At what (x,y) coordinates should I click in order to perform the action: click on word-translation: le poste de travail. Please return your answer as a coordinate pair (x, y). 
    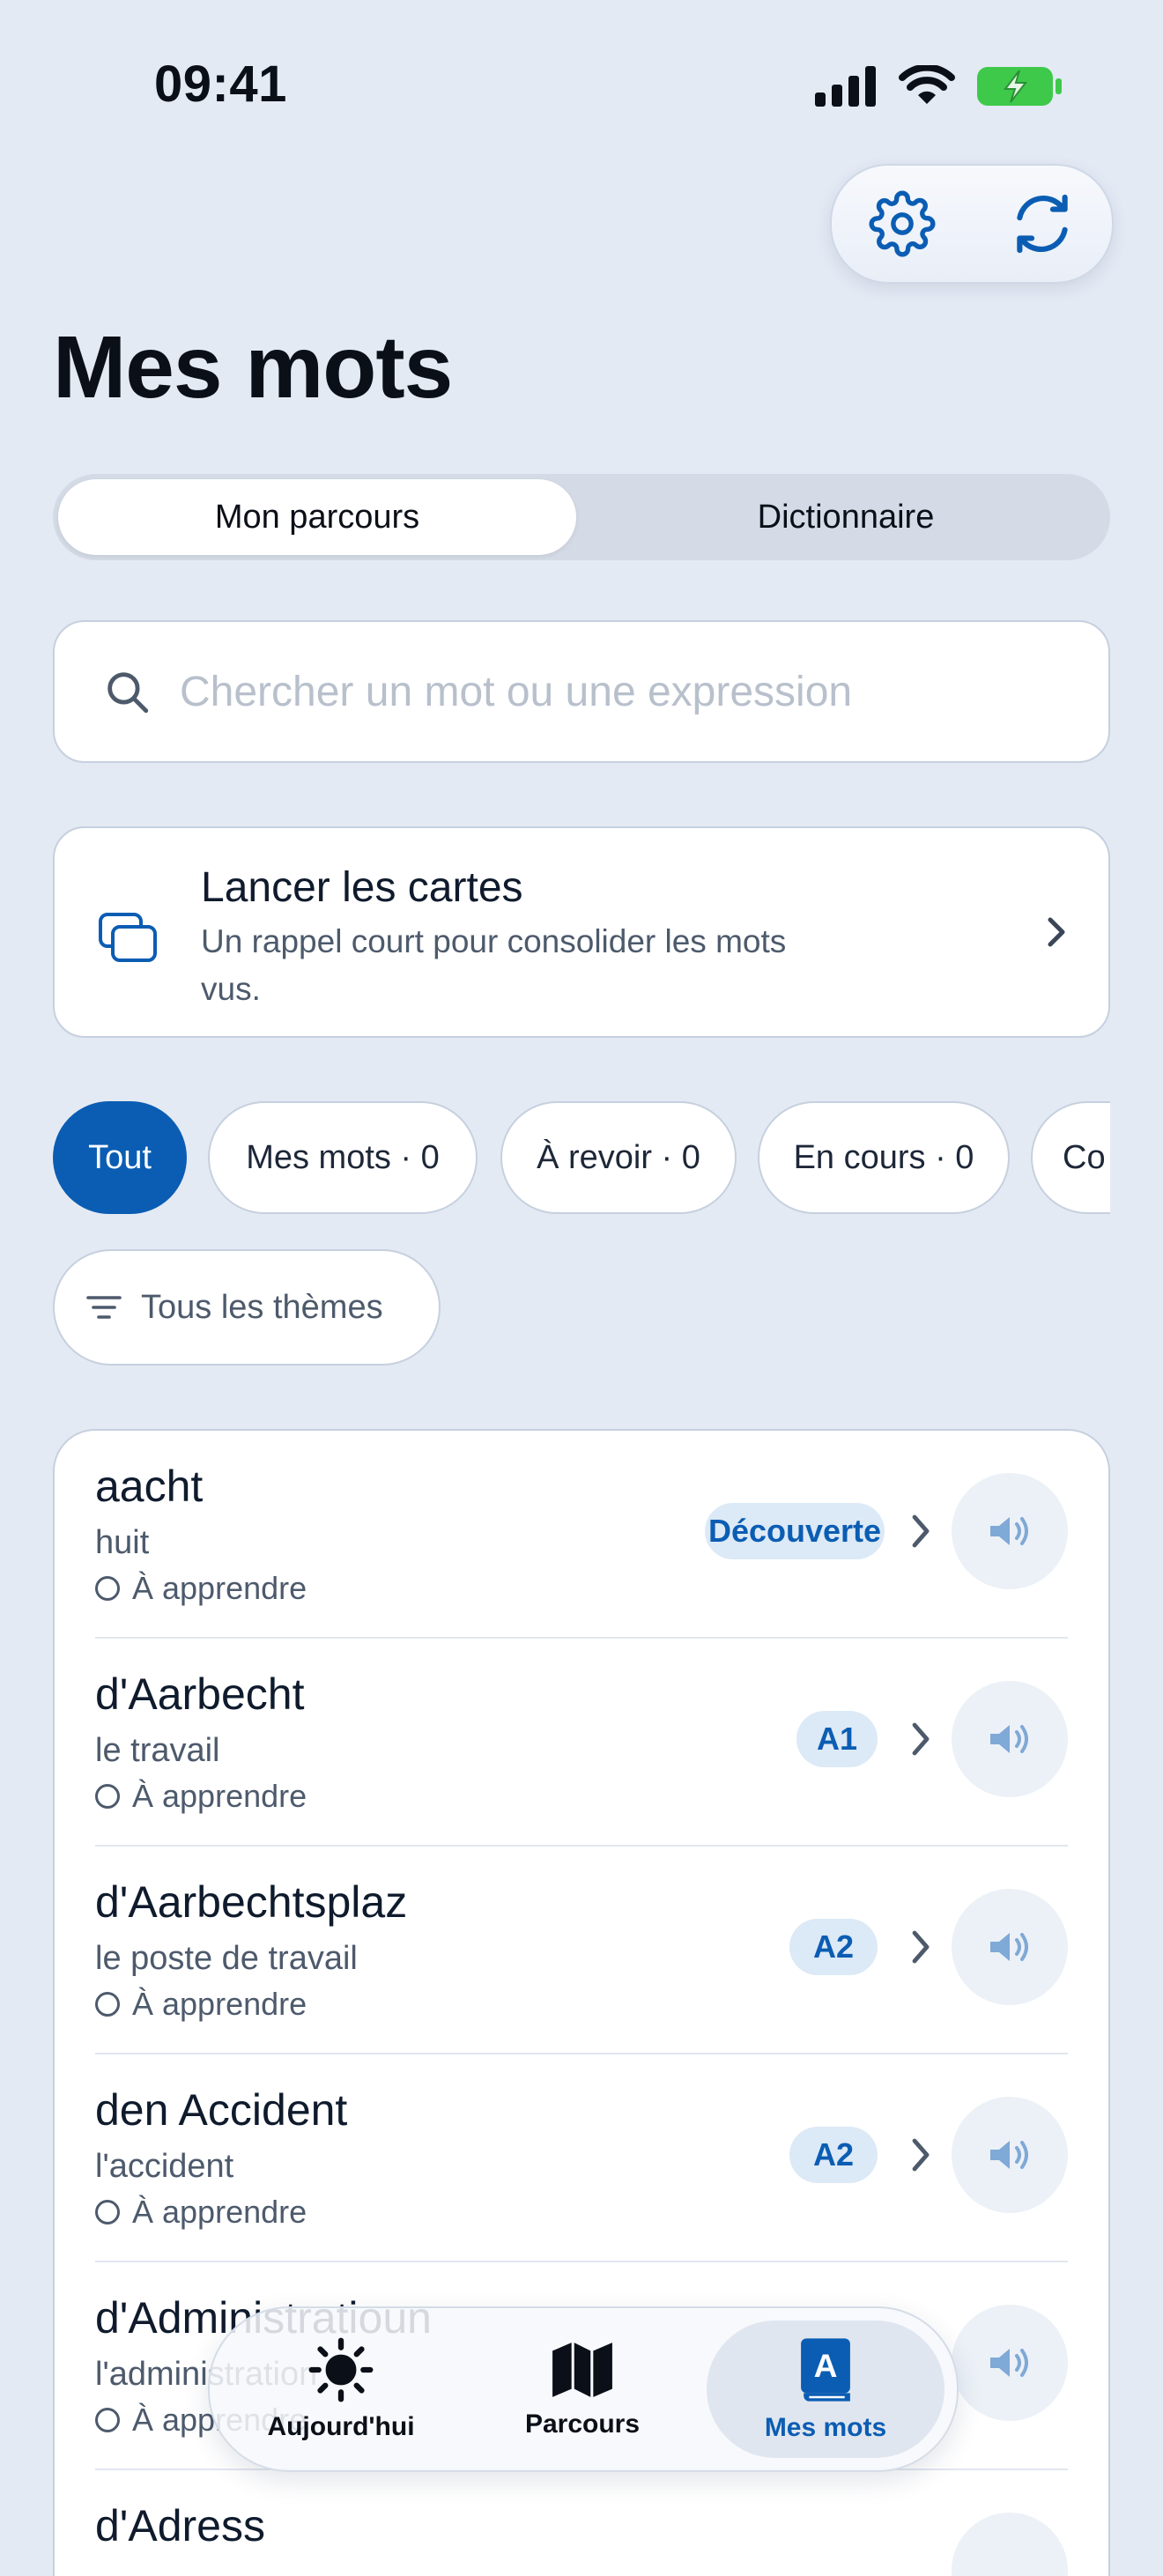
    Looking at the image, I should click on (226, 1959).